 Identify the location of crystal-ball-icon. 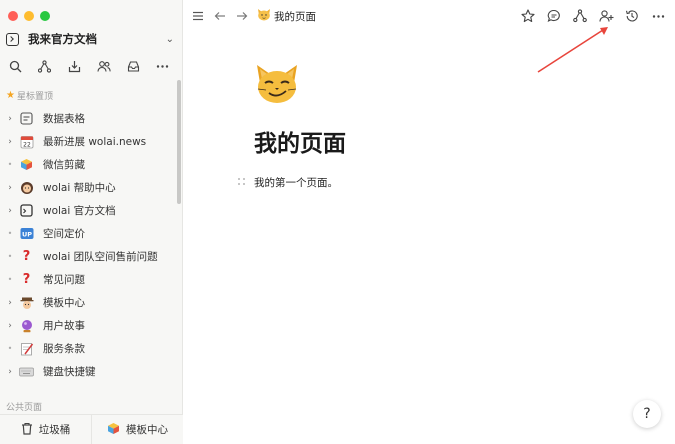
(26, 325).